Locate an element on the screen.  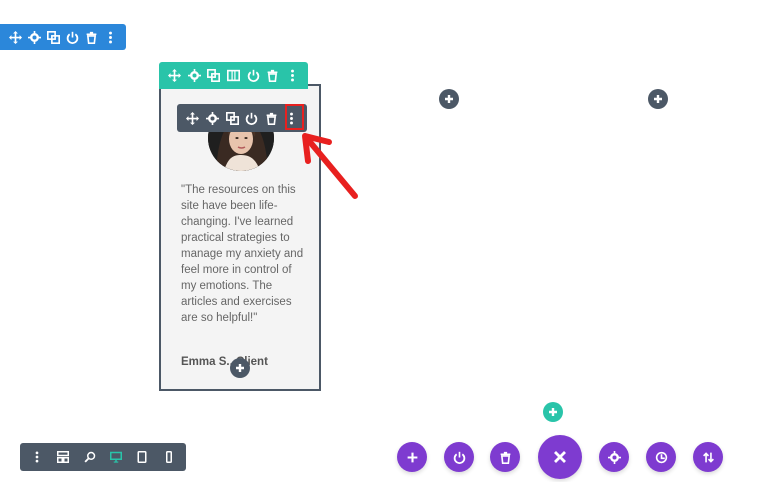
highlight-box is located at coordinates (294, 117).